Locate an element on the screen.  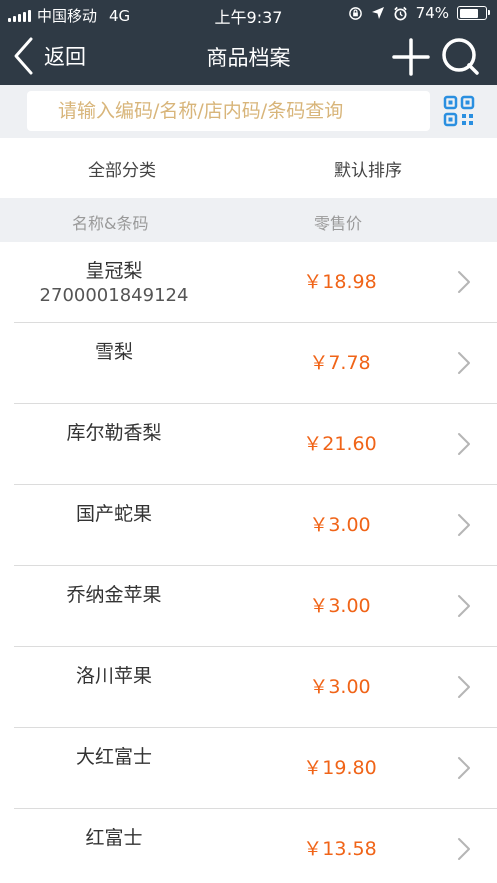
product-name-block: 红富士 is located at coordinates (114, 829).